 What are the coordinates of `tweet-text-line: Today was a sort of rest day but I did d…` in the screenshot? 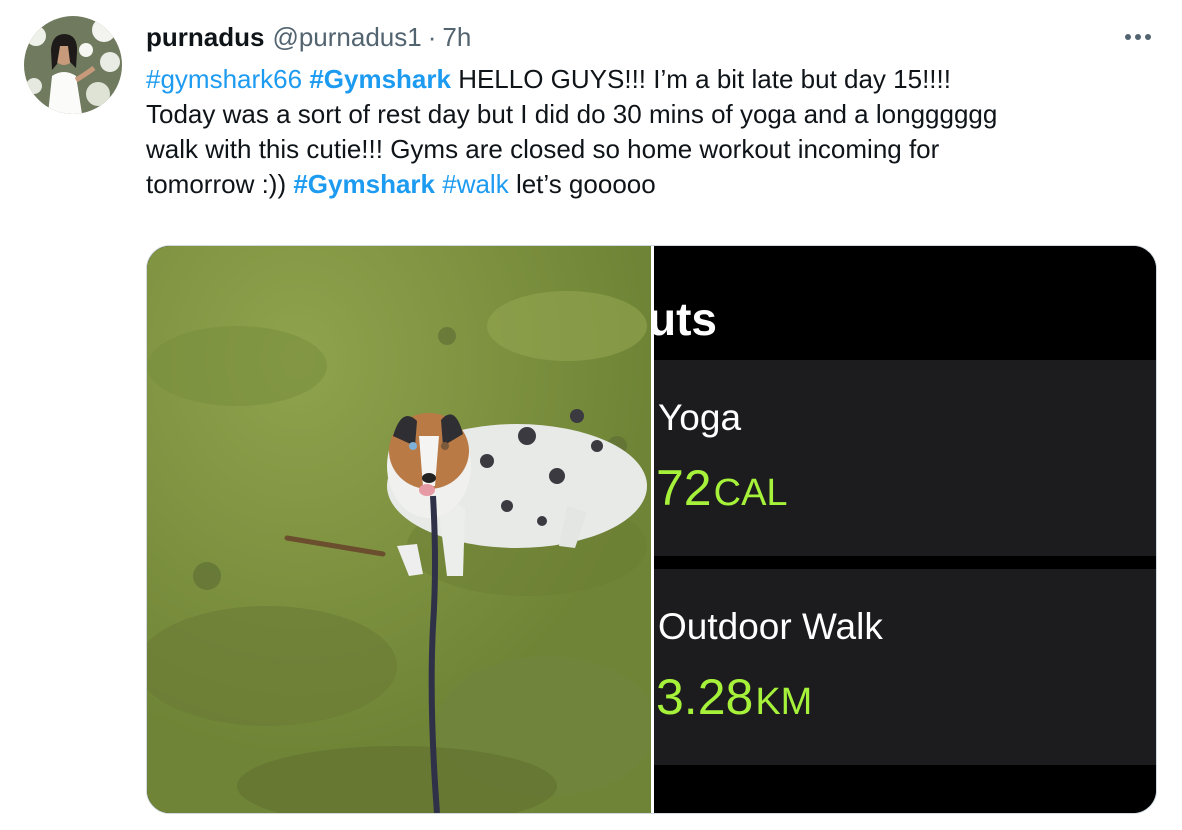 It's located at (646, 114).